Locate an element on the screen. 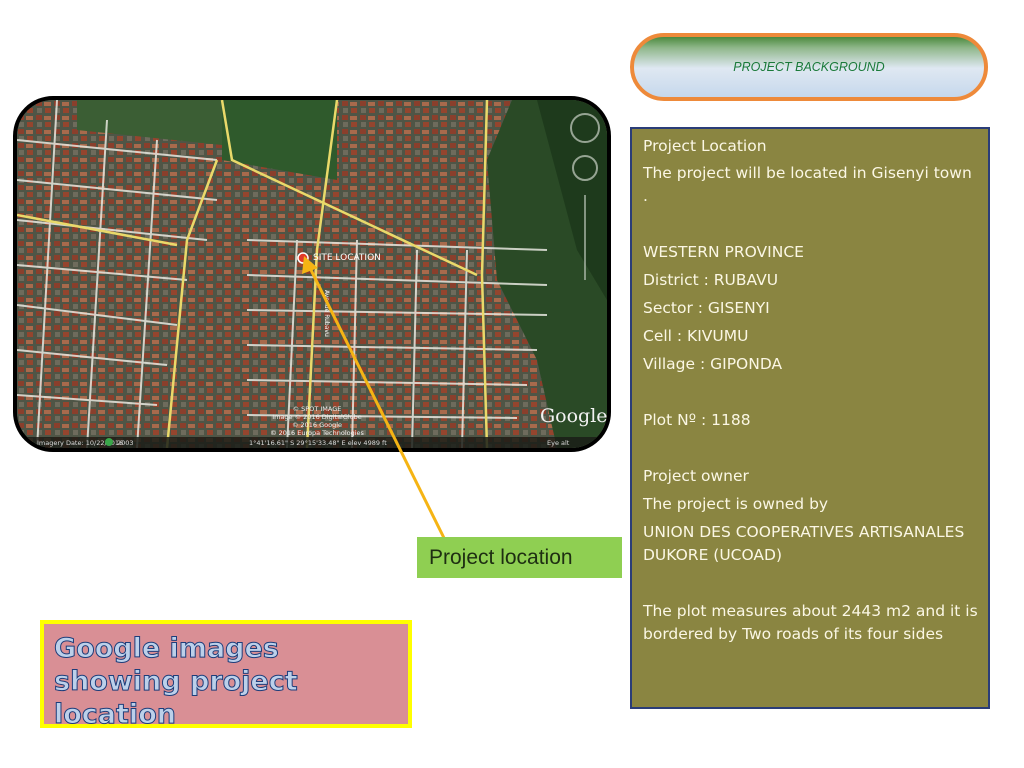 This screenshot has width=1024, height=768. map-caption: Google images showing project location is located at coordinates (226, 675).